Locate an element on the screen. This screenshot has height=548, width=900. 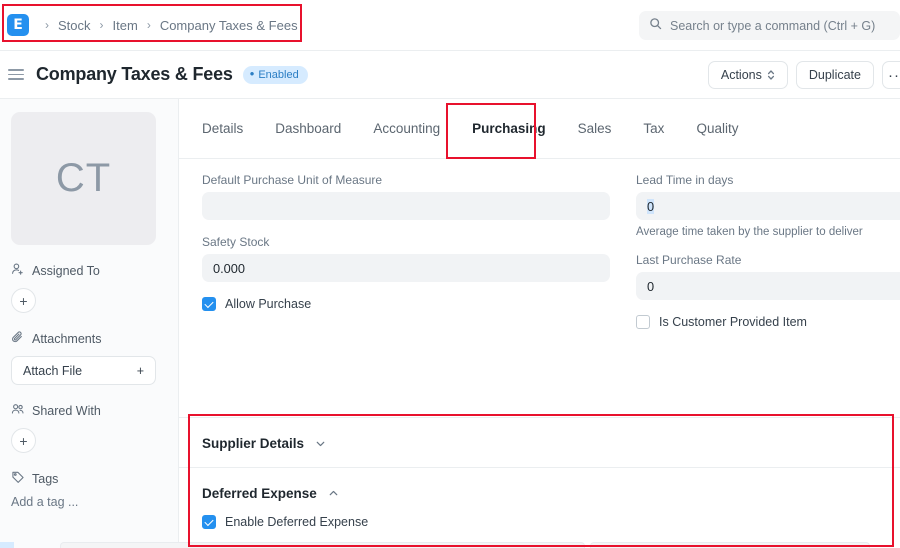
plus-icon: + is located at coordinates (140, 370).